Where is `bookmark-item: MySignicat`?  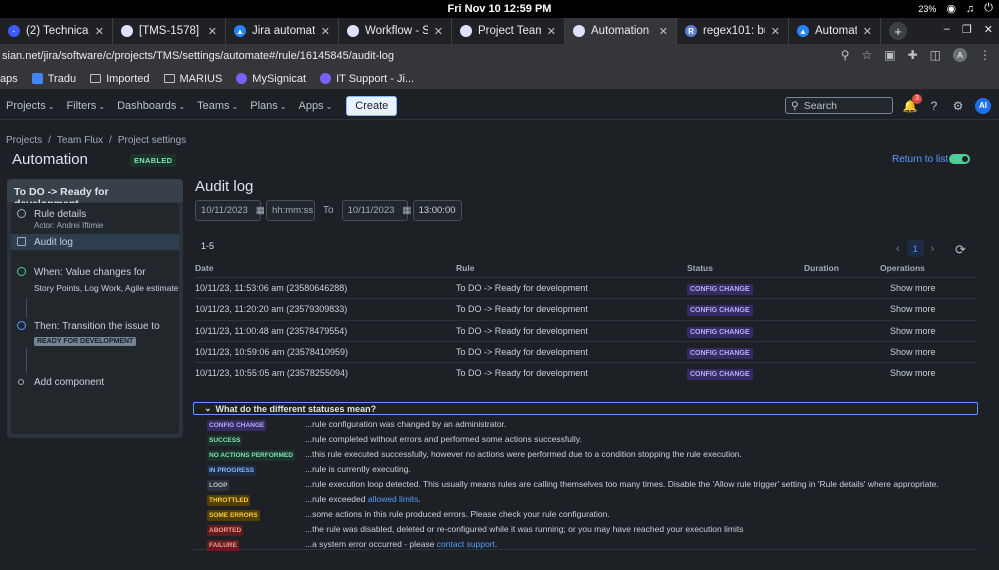 bookmark-item: MySignicat is located at coordinates (271, 79).